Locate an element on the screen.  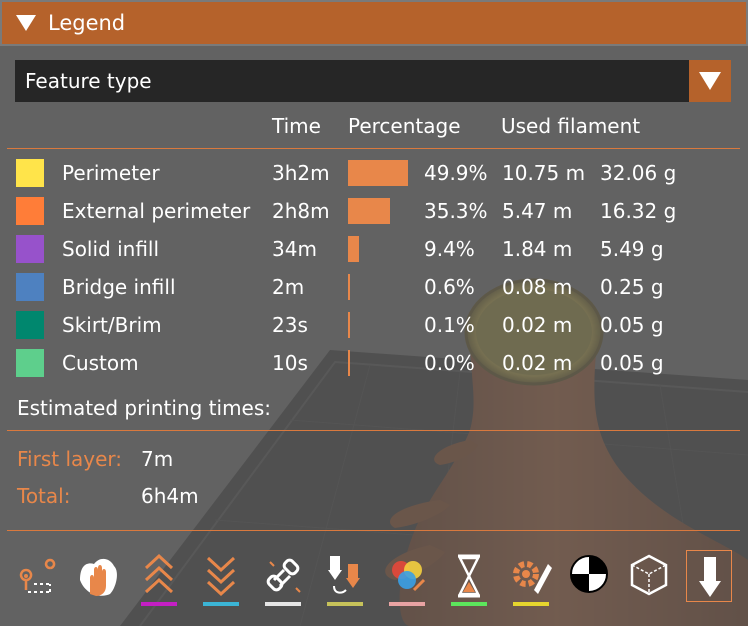
feature-time: 10s is located at coordinates (290, 363).